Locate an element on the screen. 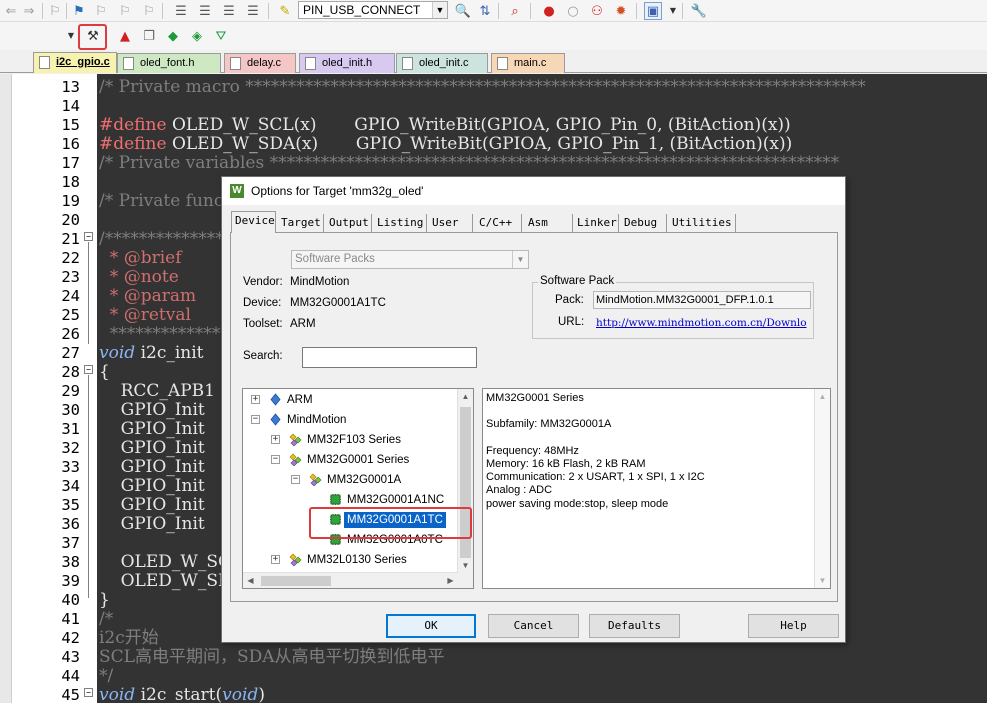 Image resolution: width=987 pixels, height=703 pixels. debug-session-icon: ⌕ is located at coordinates (515, 11).